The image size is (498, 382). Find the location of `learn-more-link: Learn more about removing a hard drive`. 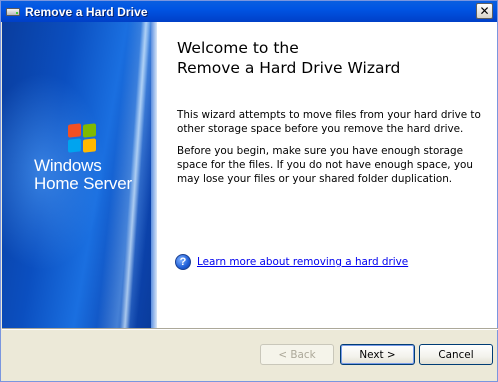

learn-more-link: Learn more about removing a hard drive is located at coordinates (302, 262).